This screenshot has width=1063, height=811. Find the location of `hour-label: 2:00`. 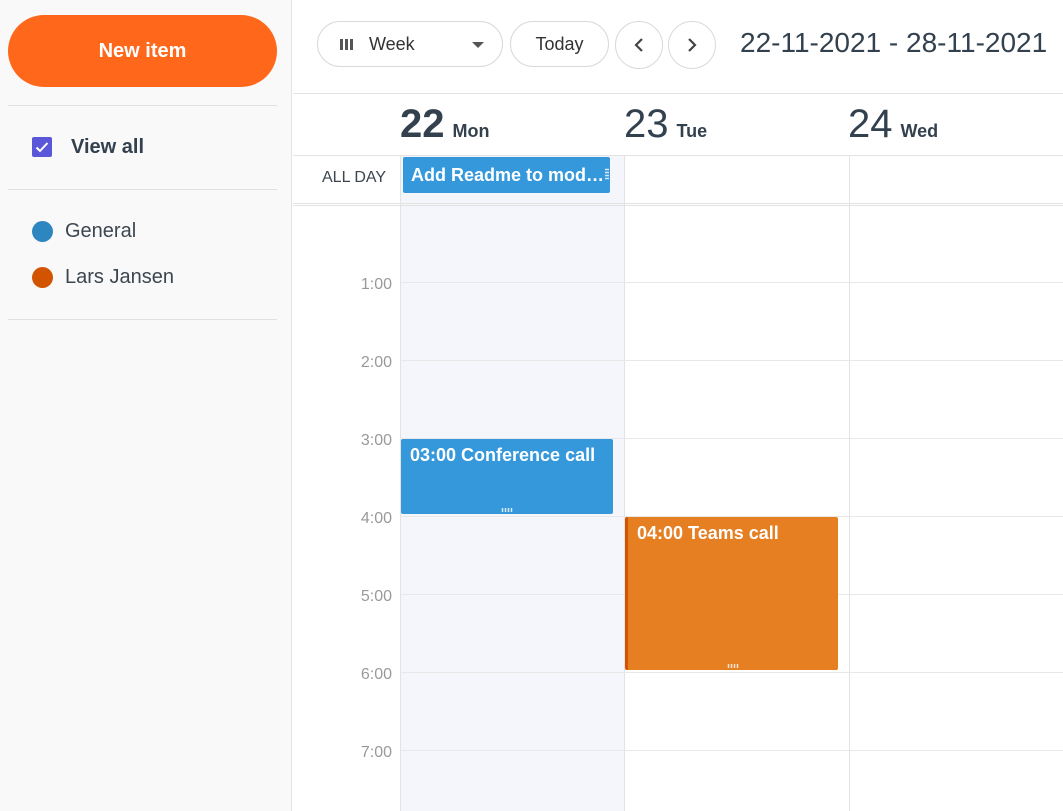

hour-label: 2:00 is located at coordinates (376, 362).